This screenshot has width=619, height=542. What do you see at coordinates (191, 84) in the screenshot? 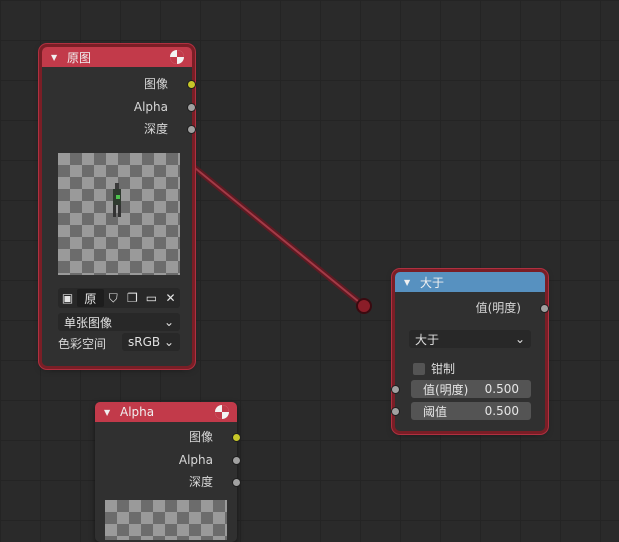
I see `output-image-socket` at bounding box center [191, 84].